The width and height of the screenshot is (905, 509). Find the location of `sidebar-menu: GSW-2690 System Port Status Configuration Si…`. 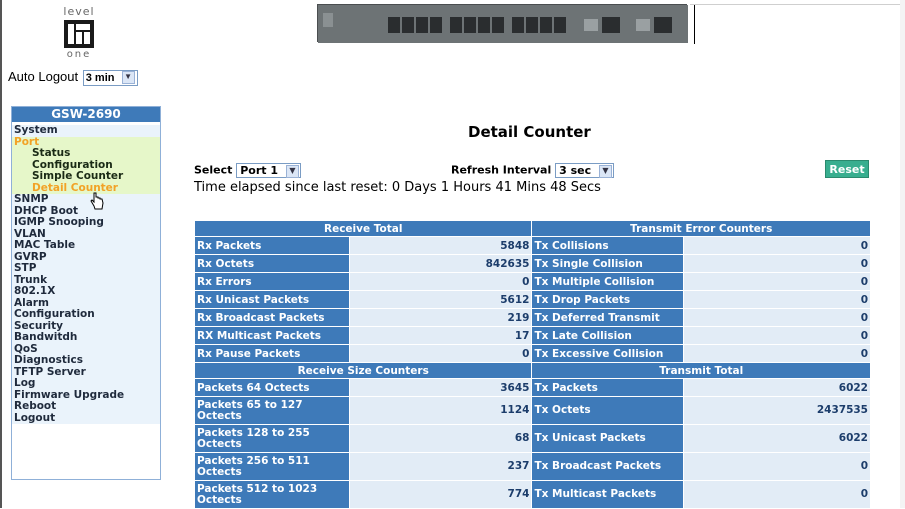

sidebar-menu: GSW-2690 System Port Status Configuration Si… is located at coordinates (86, 293).